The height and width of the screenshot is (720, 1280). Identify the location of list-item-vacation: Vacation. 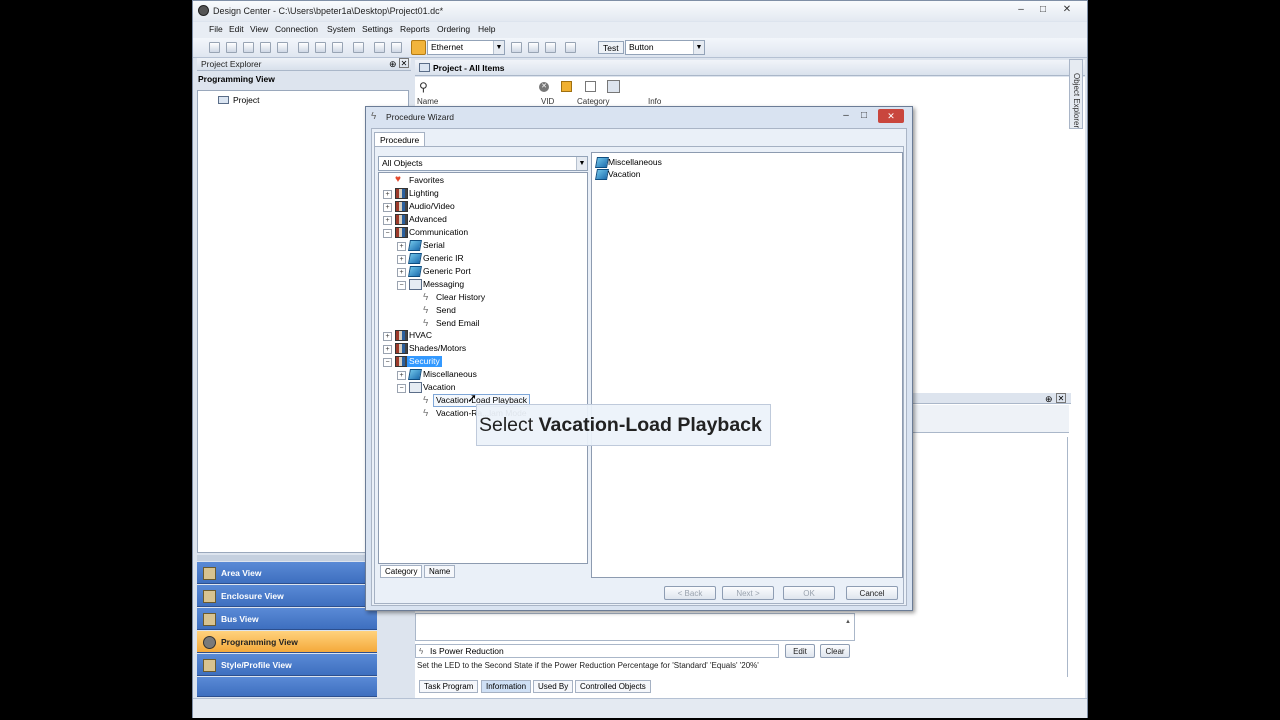
(624, 174).